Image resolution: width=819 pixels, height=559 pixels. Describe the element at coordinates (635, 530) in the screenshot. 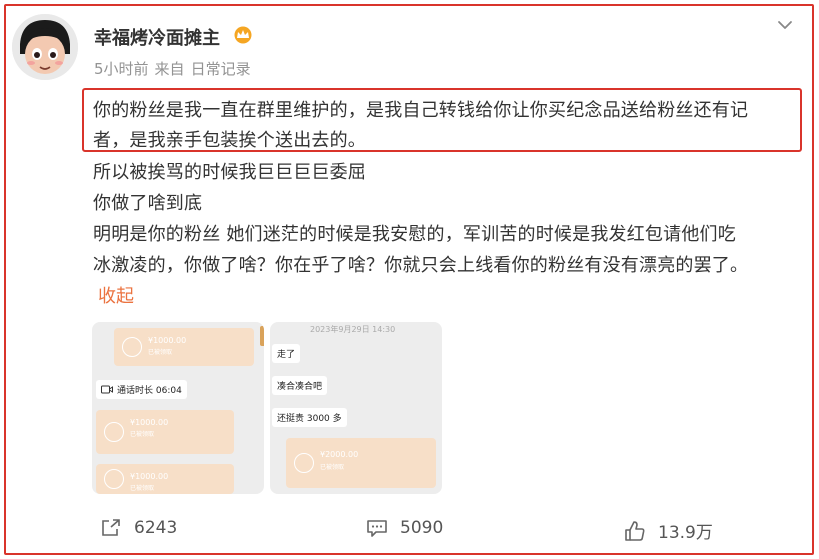

I see `thumbs-up-icon` at that location.